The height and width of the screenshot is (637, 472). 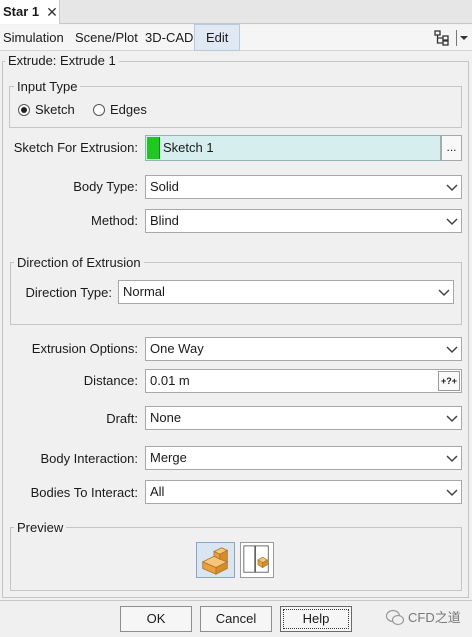 What do you see at coordinates (303, 349) in the screenshot?
I see `extrusion-options-select: One Way` at bounding box center [303, 349].